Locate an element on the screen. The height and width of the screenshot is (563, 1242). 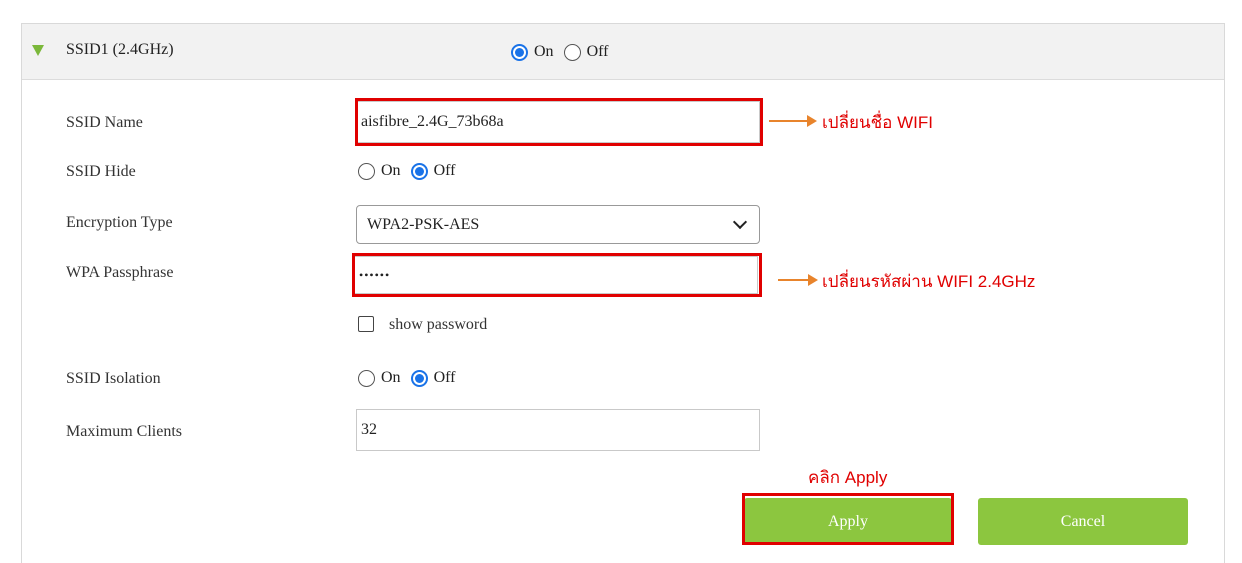
show-password-label: show password is located at coordinates (438, 324).